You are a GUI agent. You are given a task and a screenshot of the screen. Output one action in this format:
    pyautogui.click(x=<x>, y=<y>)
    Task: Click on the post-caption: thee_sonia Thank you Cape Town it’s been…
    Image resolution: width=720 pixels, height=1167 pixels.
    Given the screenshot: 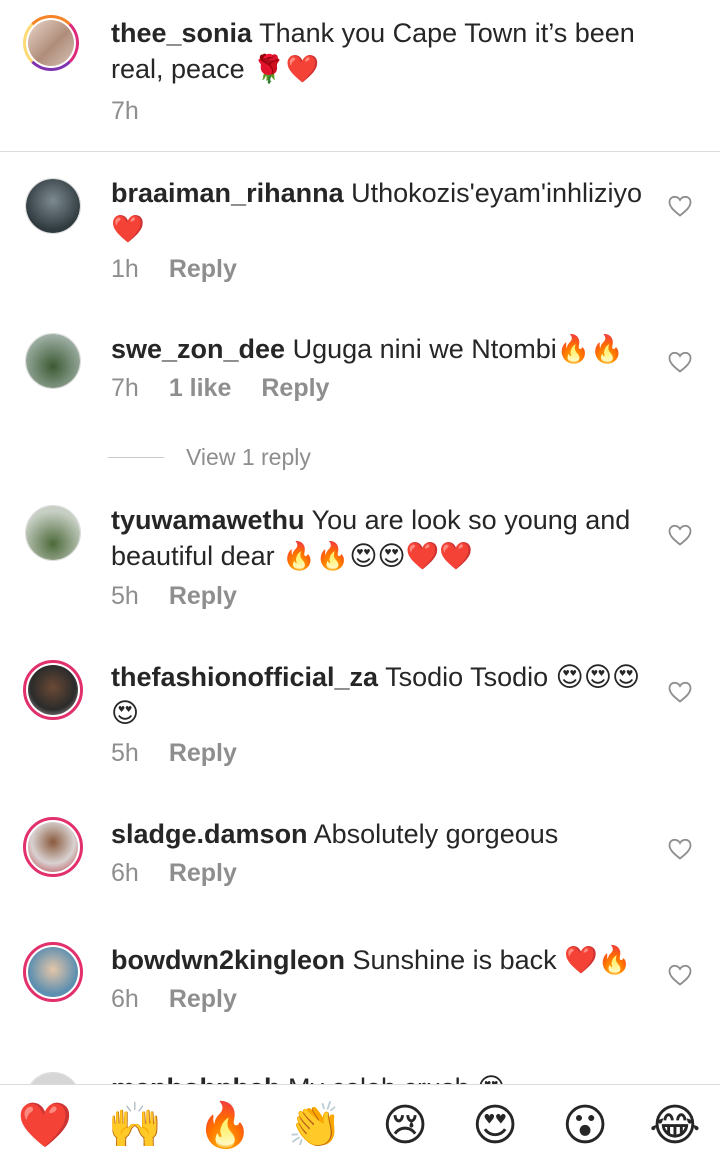 What is the action you would take?
    pyautogui.click(x=360, y=76)
    